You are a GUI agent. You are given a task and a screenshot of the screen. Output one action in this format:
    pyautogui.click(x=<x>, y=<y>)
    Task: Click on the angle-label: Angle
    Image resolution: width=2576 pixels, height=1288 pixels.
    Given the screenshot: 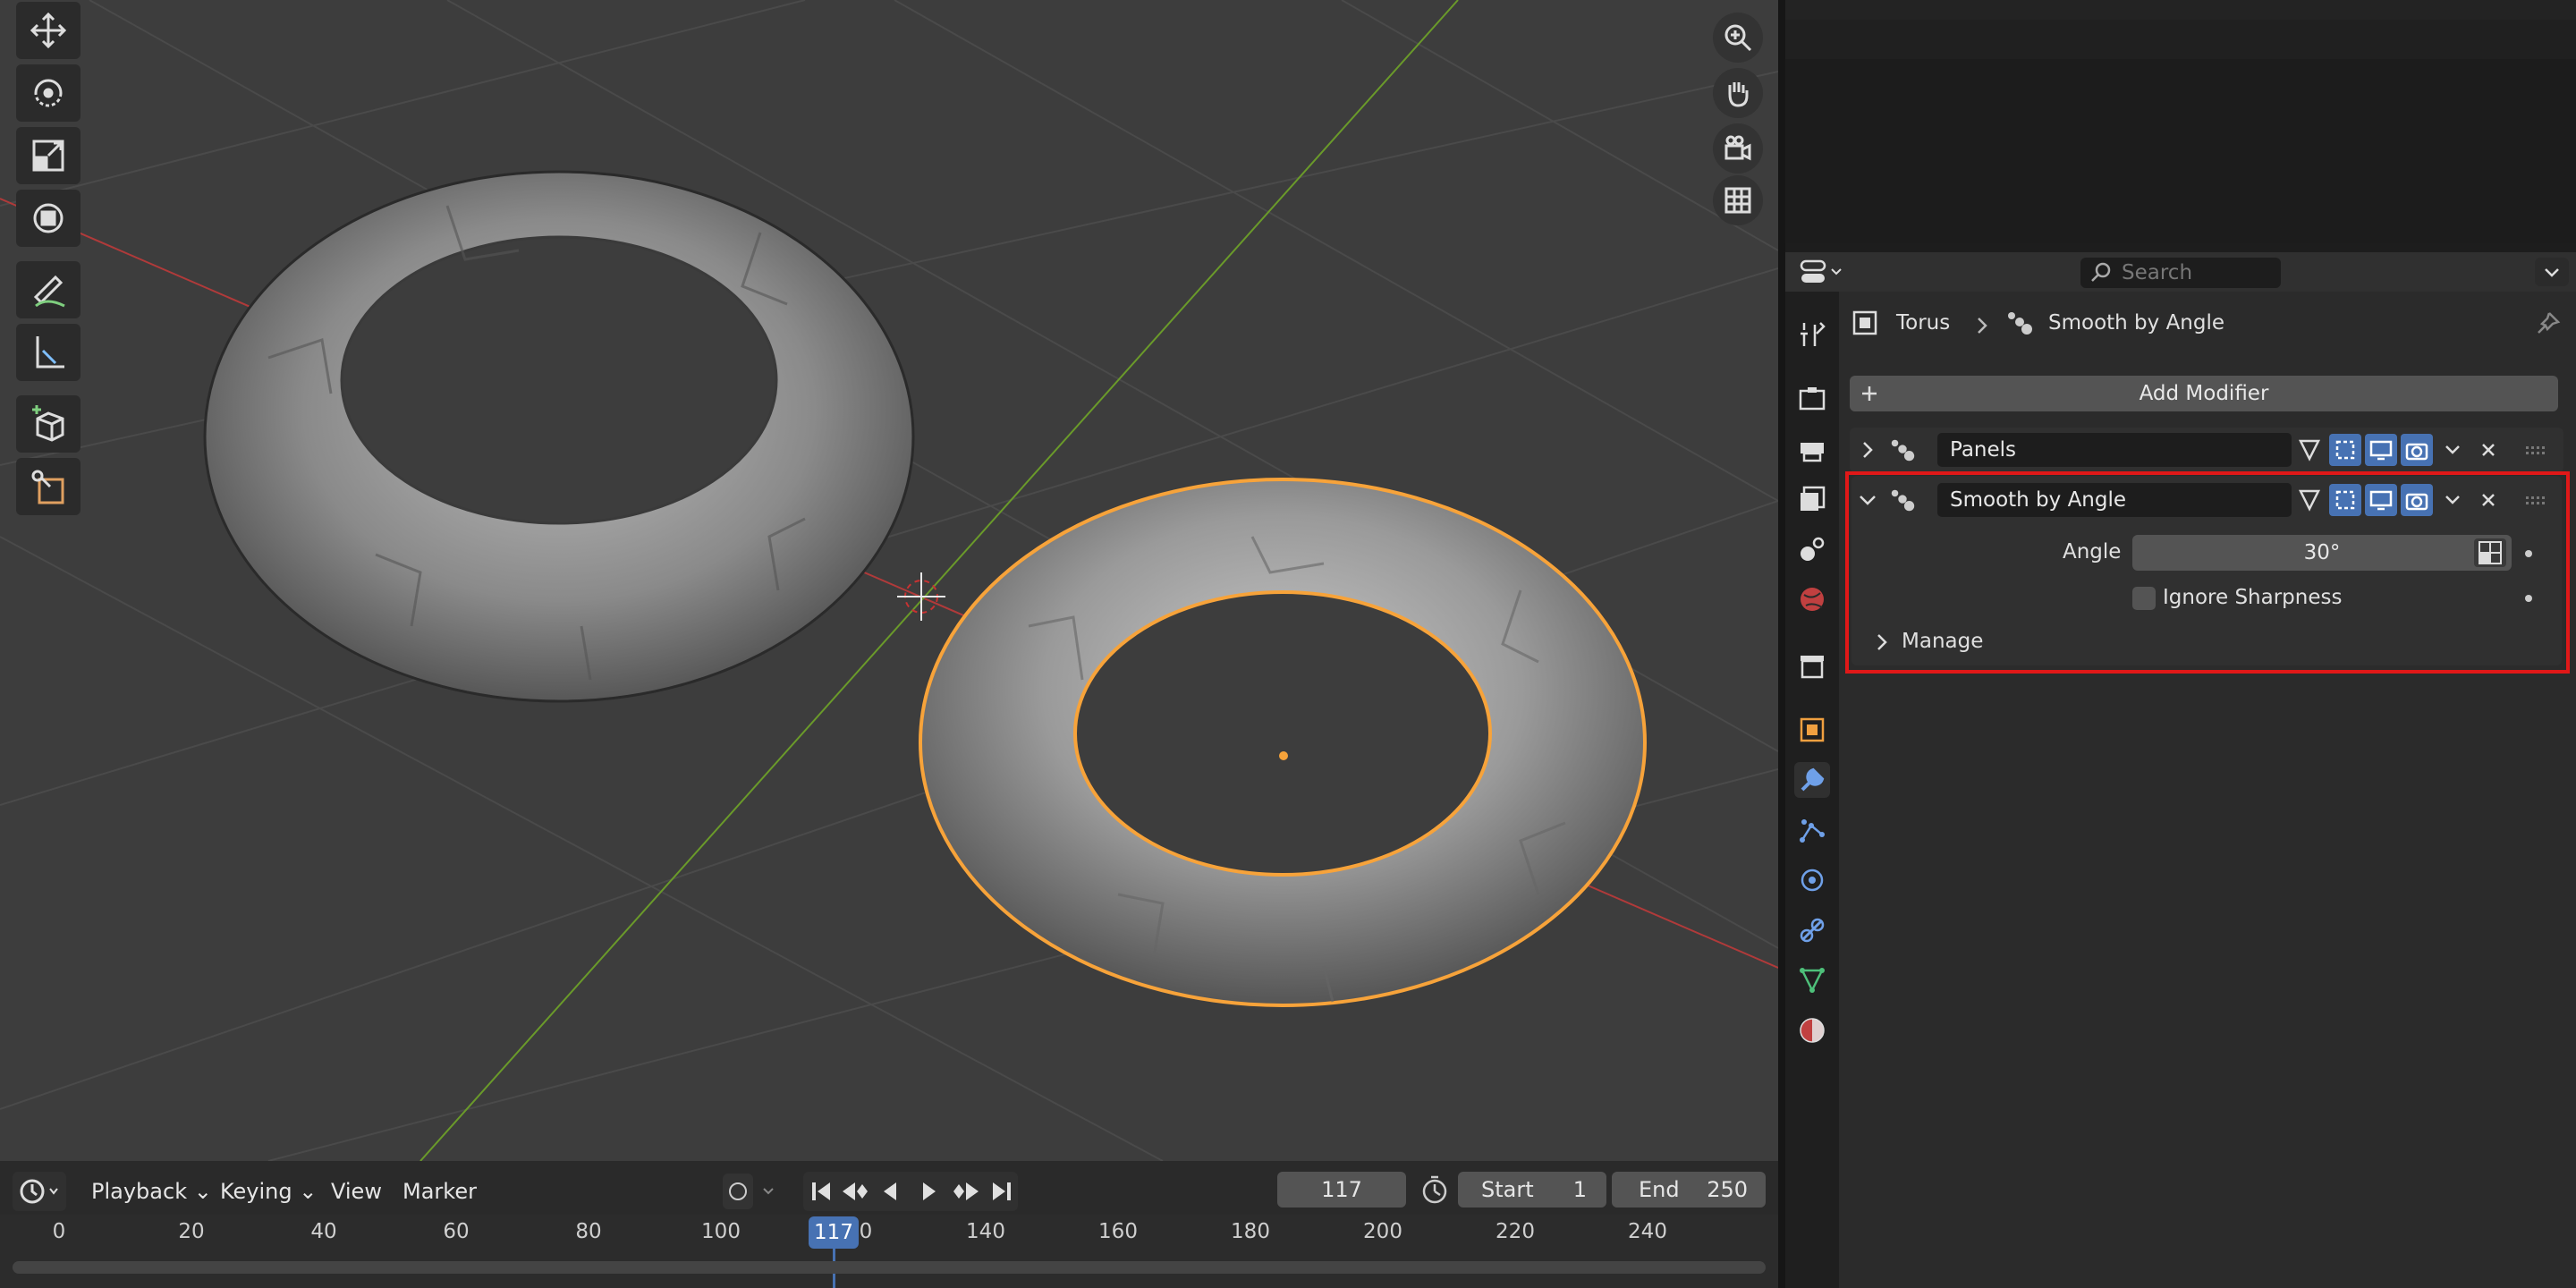 What is the action you would take?
    pyautogui.click(x=2092, y=552)
    